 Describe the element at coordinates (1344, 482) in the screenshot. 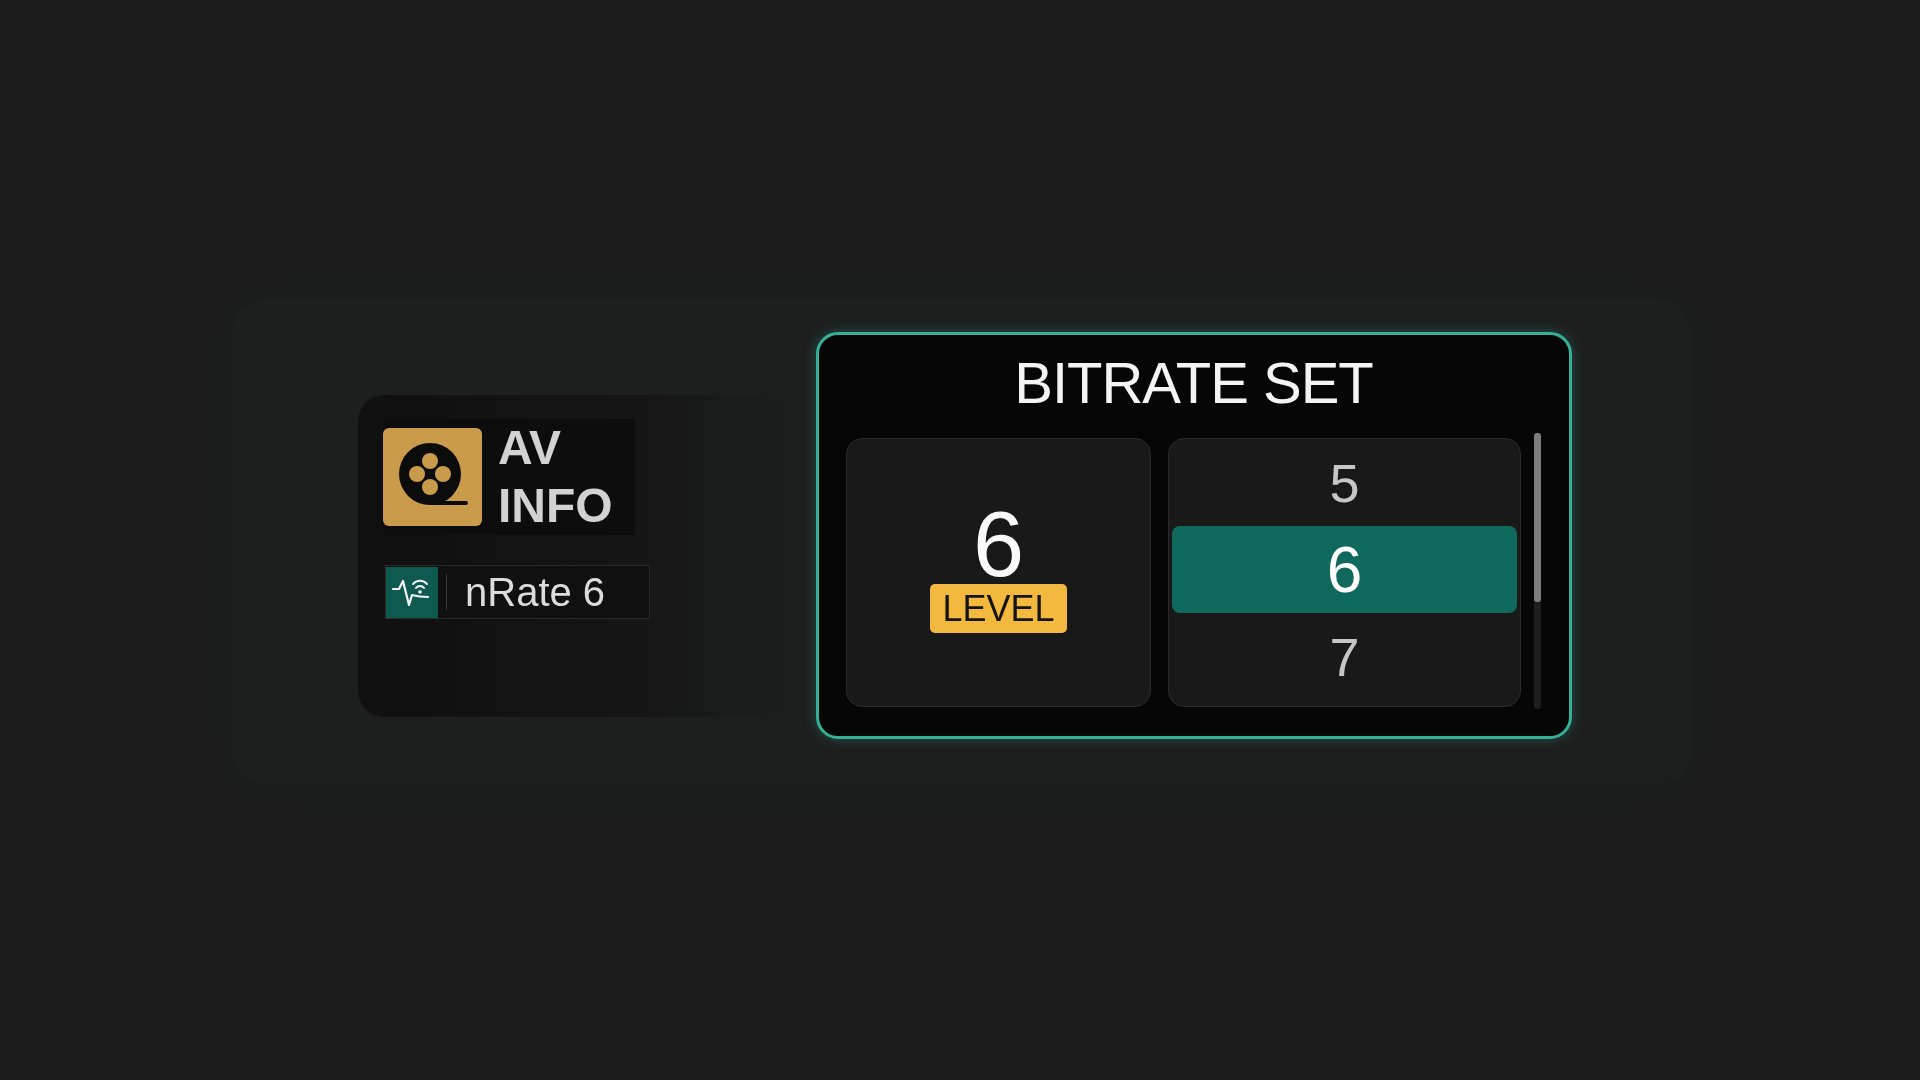

I see `option-item: 5` at that location.